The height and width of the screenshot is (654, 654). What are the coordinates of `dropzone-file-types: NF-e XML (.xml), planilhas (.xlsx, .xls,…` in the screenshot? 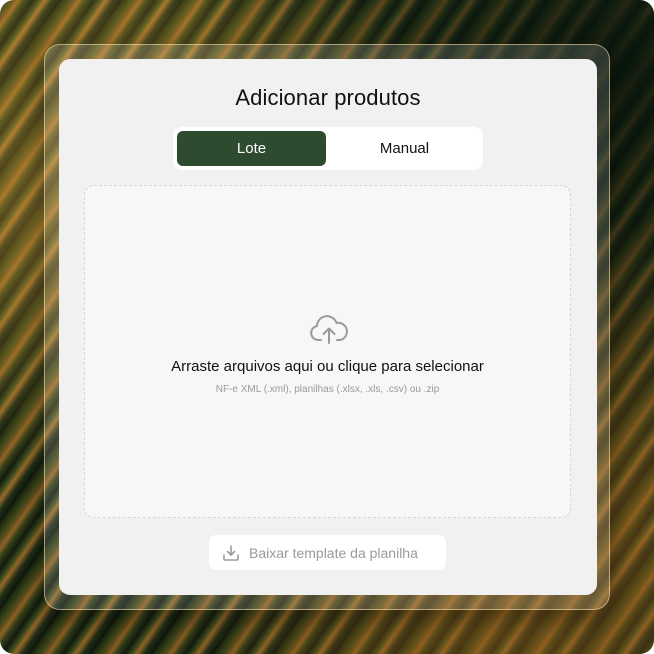 It's located at (327, 389).